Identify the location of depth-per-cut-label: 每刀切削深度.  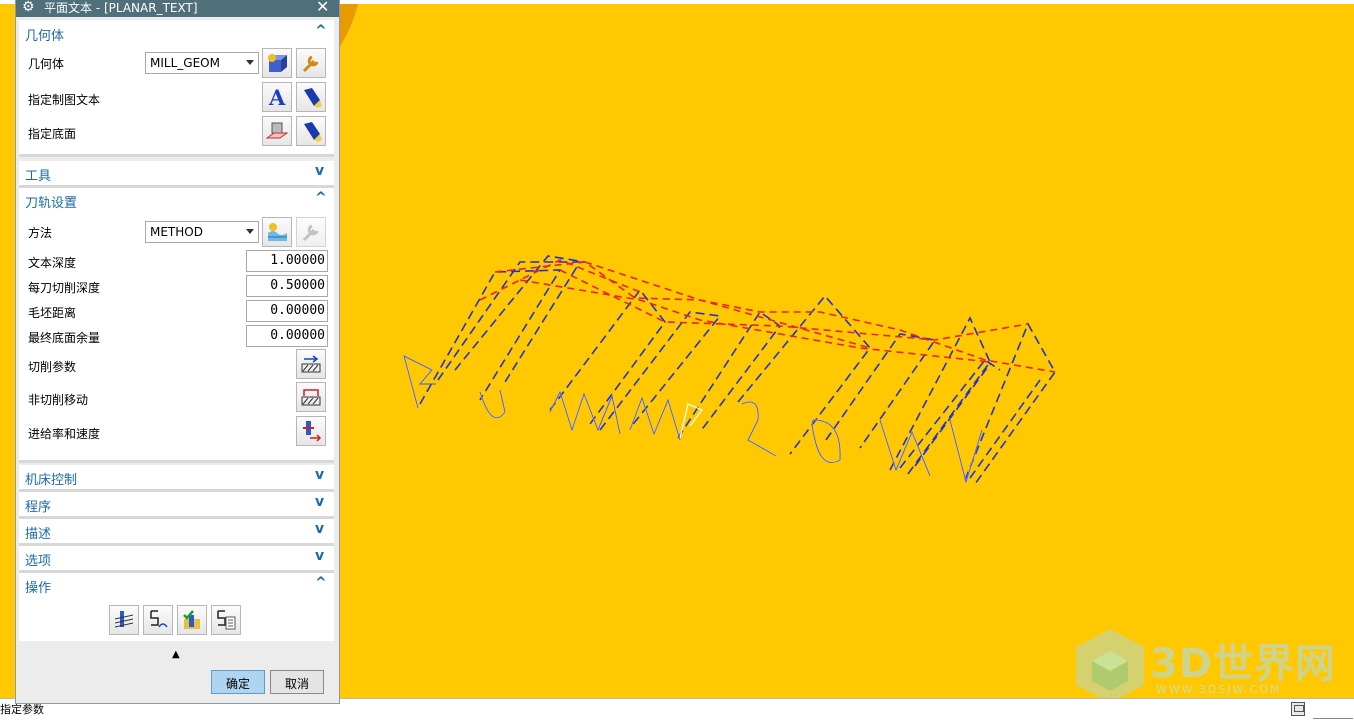
(64, 288).